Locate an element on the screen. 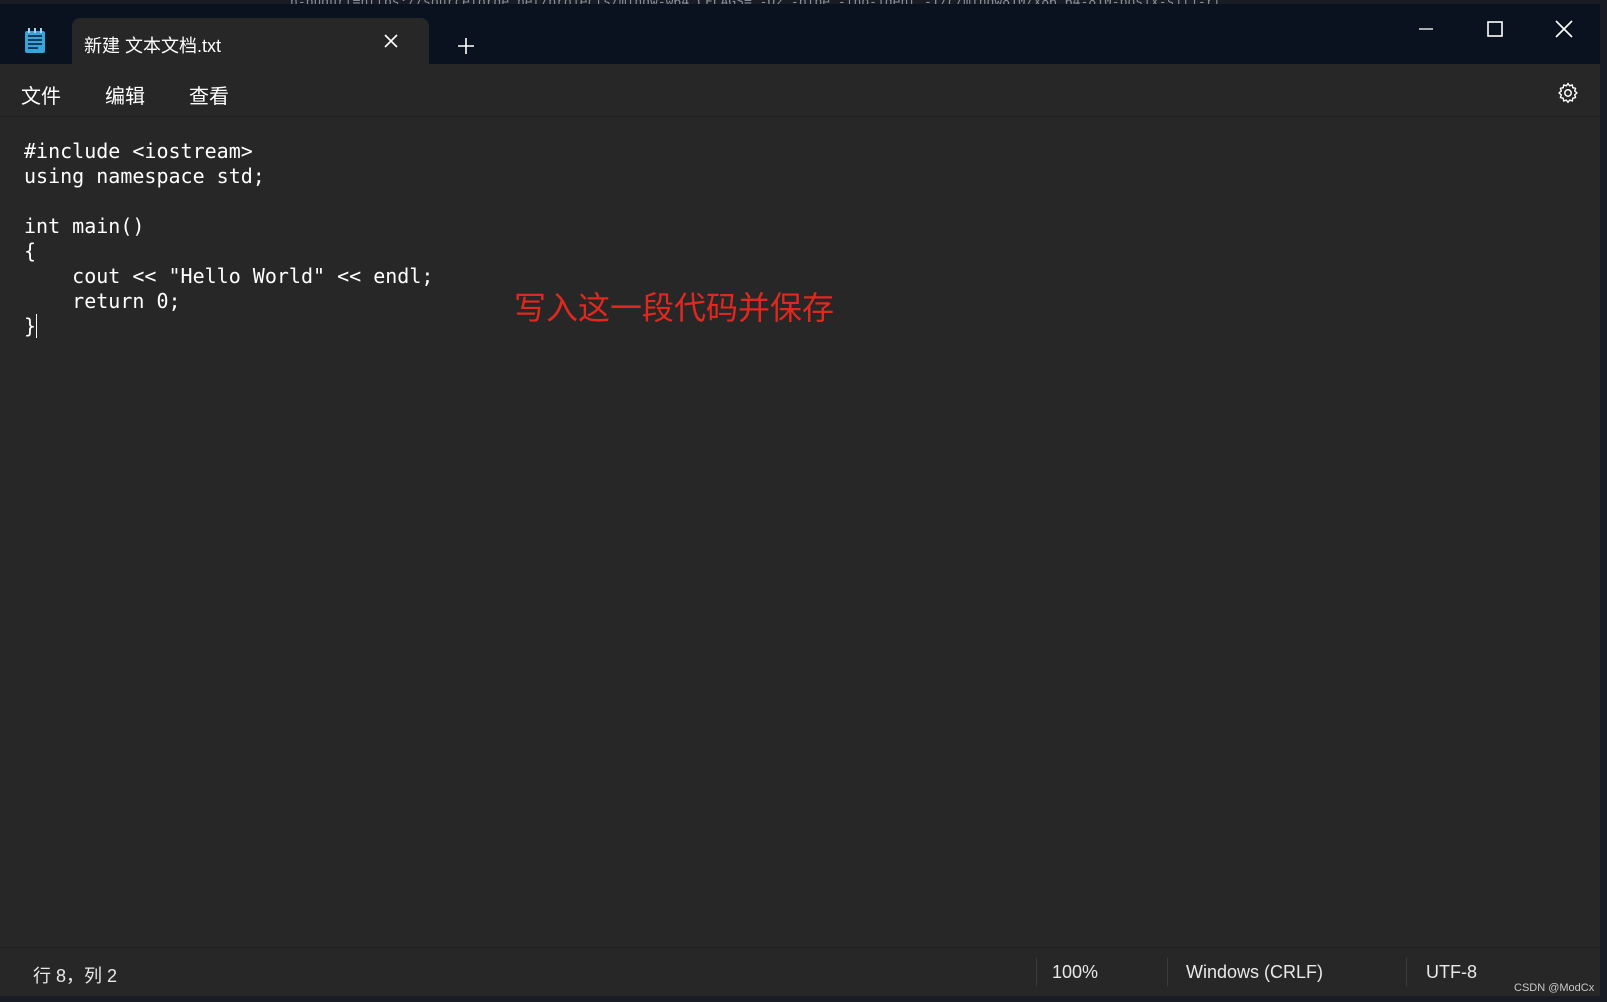  close-icon is located at coordinates (391, 41).